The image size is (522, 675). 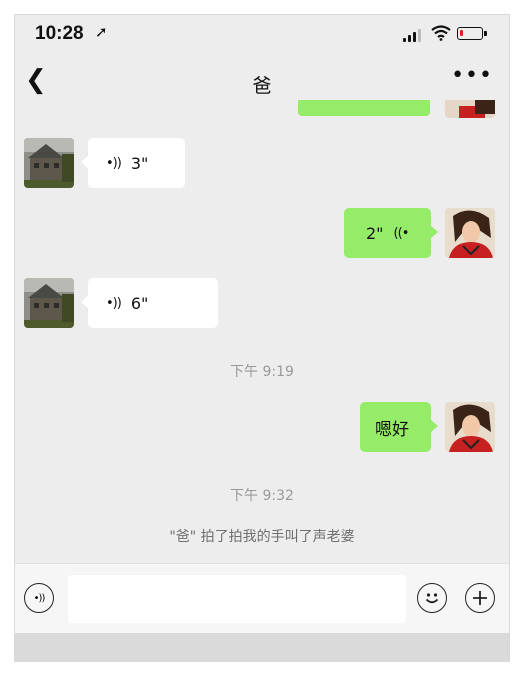 I want to click on voice-message: 2" ((•, so click(x=391, y=233).